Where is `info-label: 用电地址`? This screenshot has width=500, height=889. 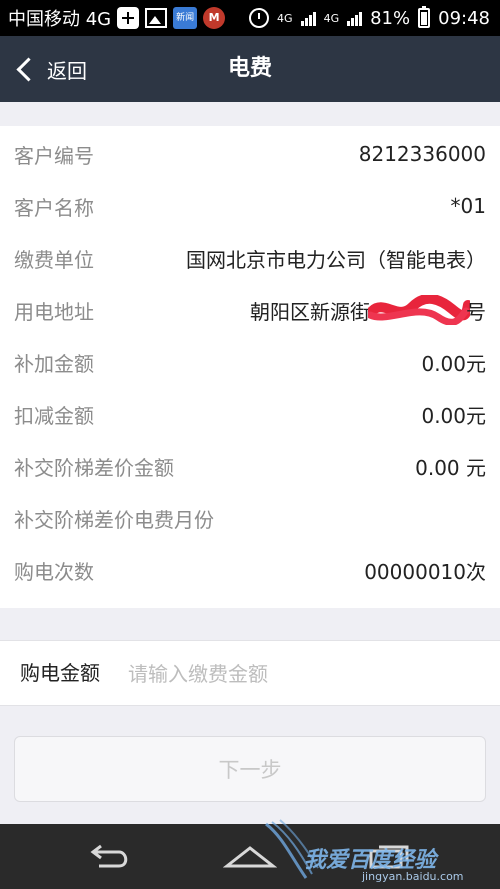 info-label: 用电地址 is located at coordinates (54, 311).